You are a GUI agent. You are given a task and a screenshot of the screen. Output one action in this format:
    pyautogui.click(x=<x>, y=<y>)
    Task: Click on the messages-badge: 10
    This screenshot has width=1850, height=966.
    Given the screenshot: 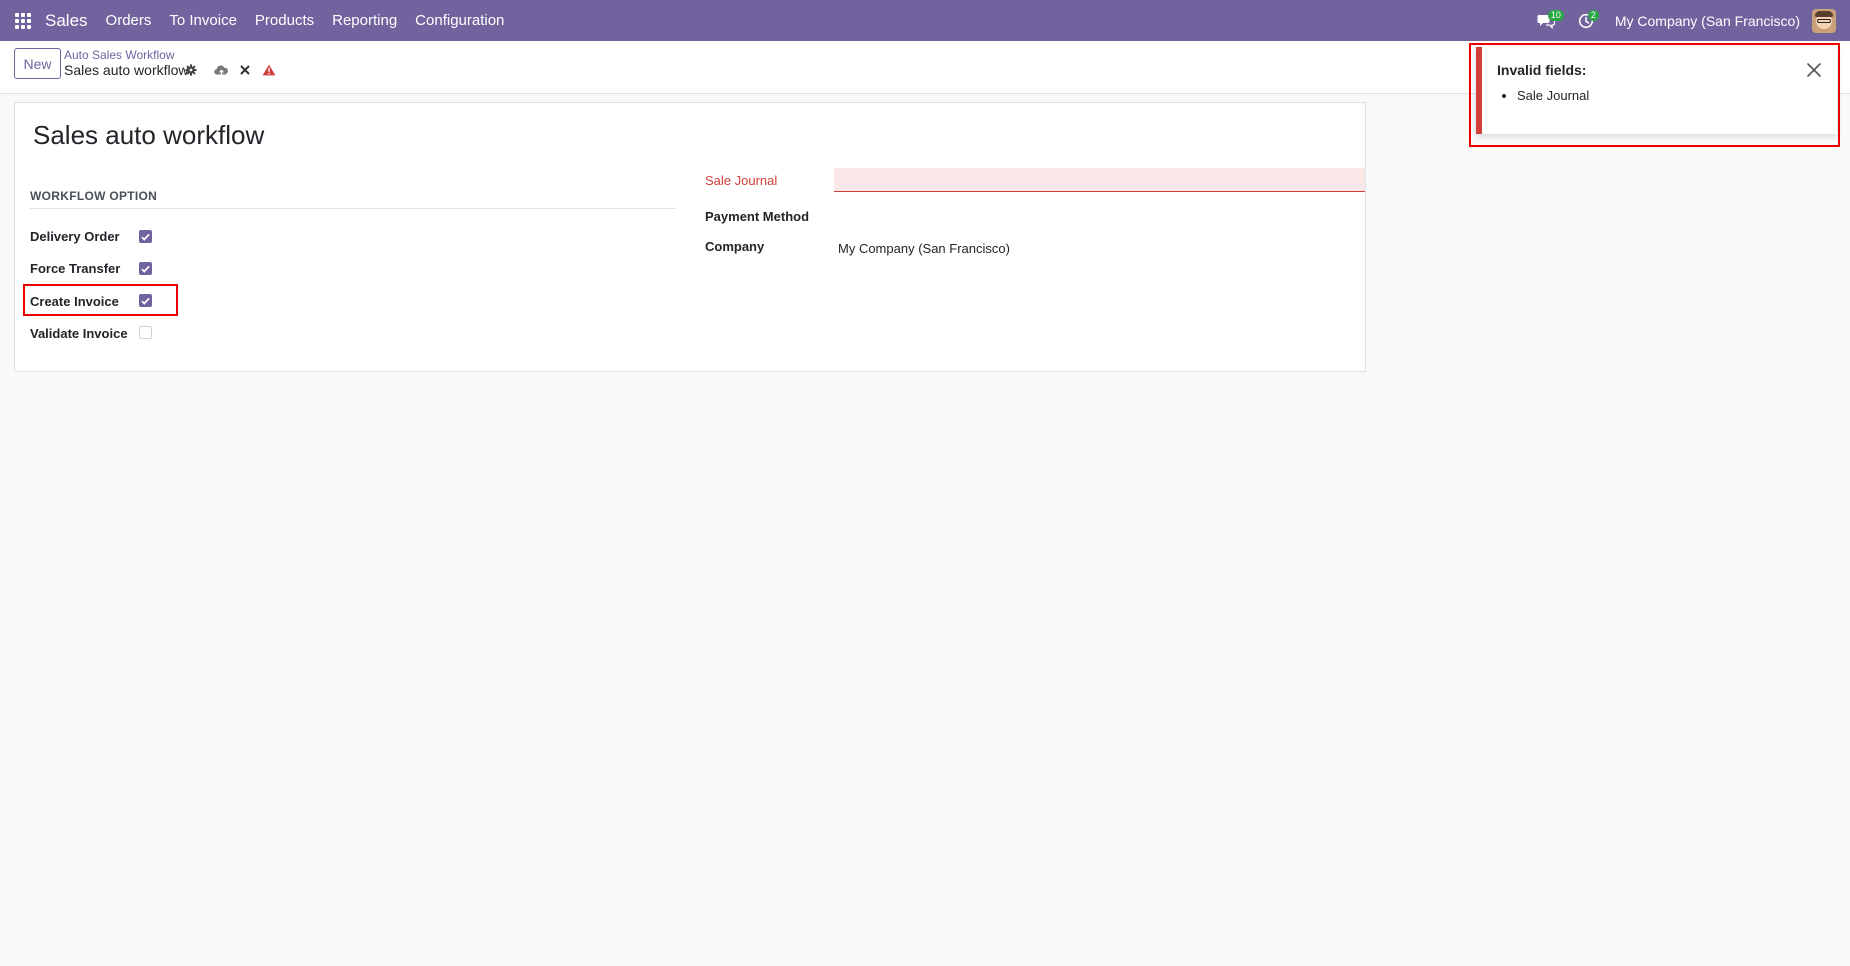 What is the action you would take?
    pyautogui.click(x=1555, y=15)
    